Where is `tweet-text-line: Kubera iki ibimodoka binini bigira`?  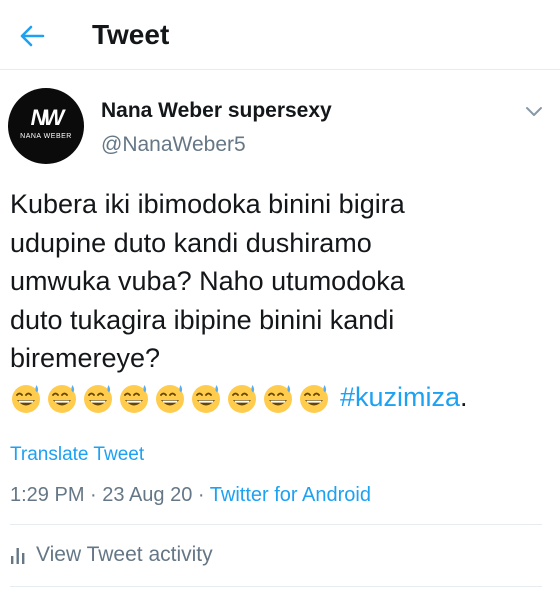
tweet-text-line: Kubera iki ibimodoka binini bigira is located at coordinates (207, 204).